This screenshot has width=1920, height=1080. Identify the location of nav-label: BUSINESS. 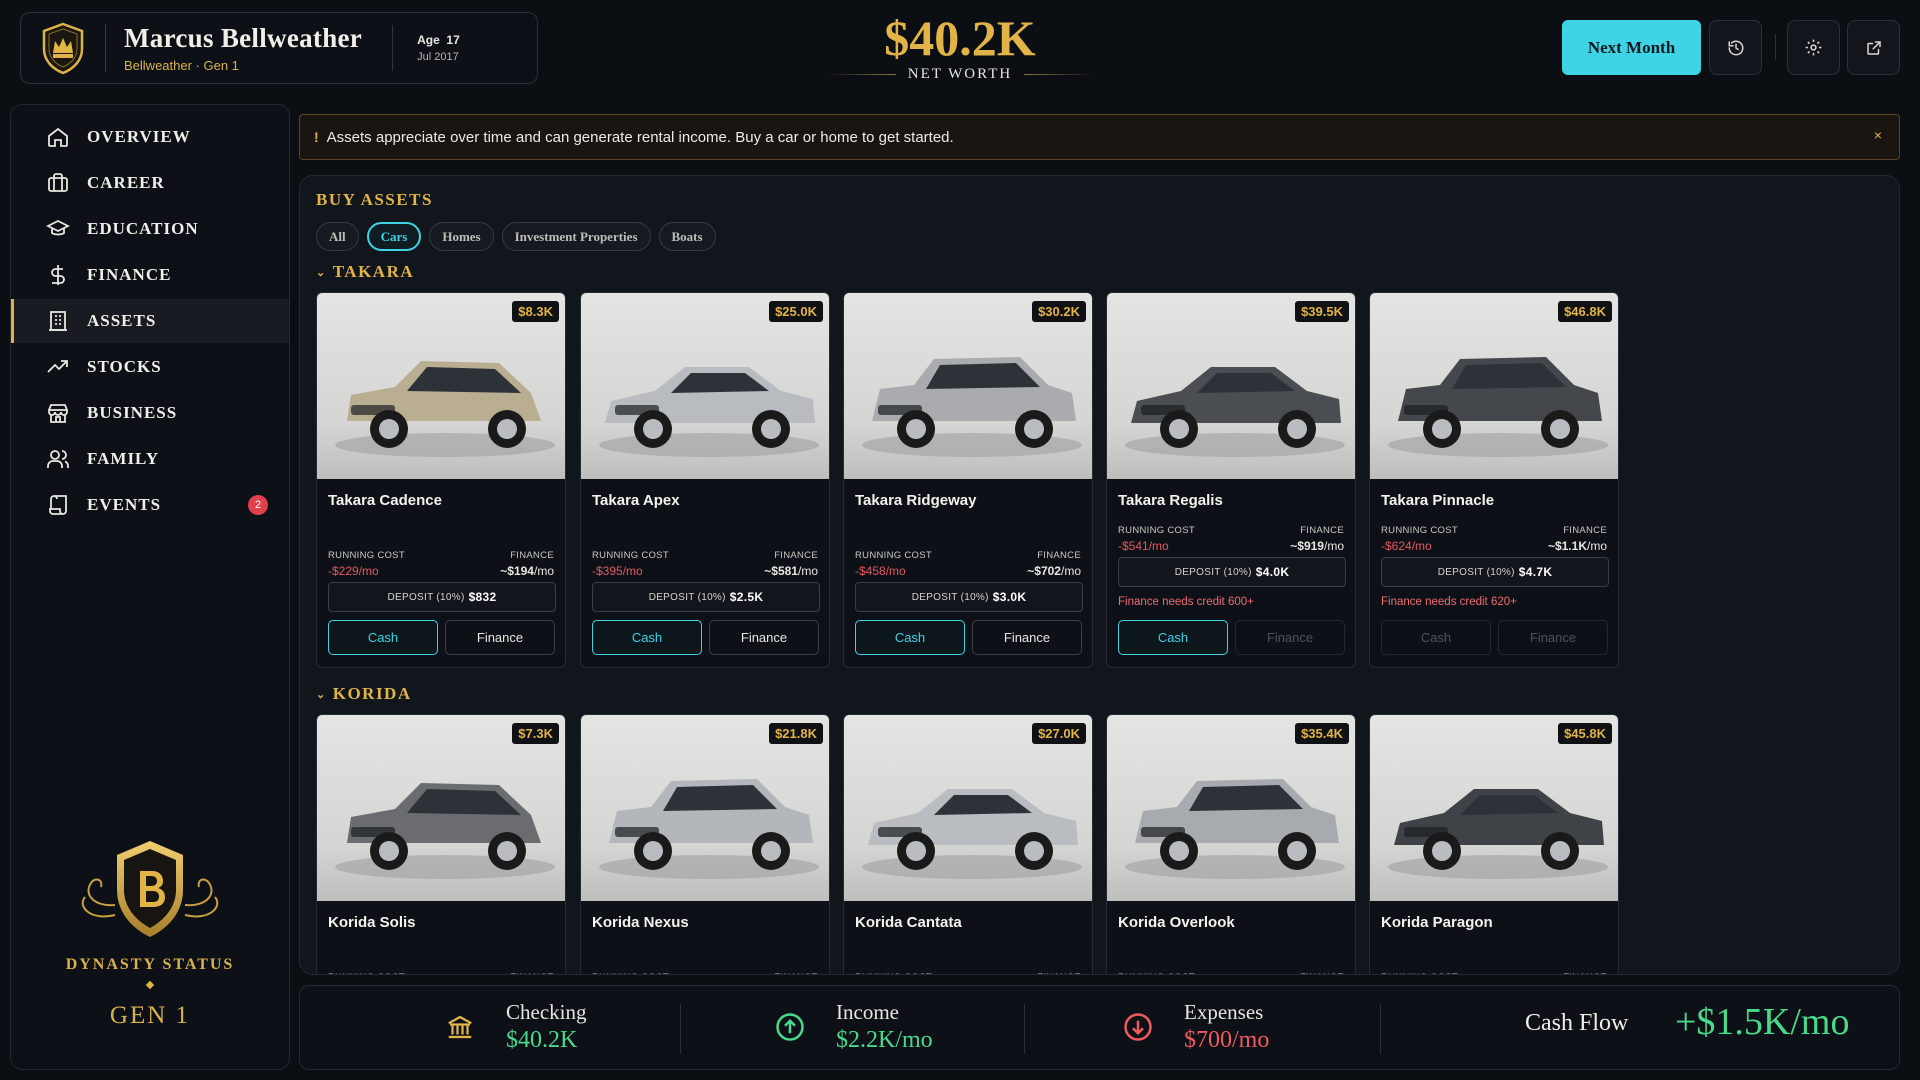
(132, 412).